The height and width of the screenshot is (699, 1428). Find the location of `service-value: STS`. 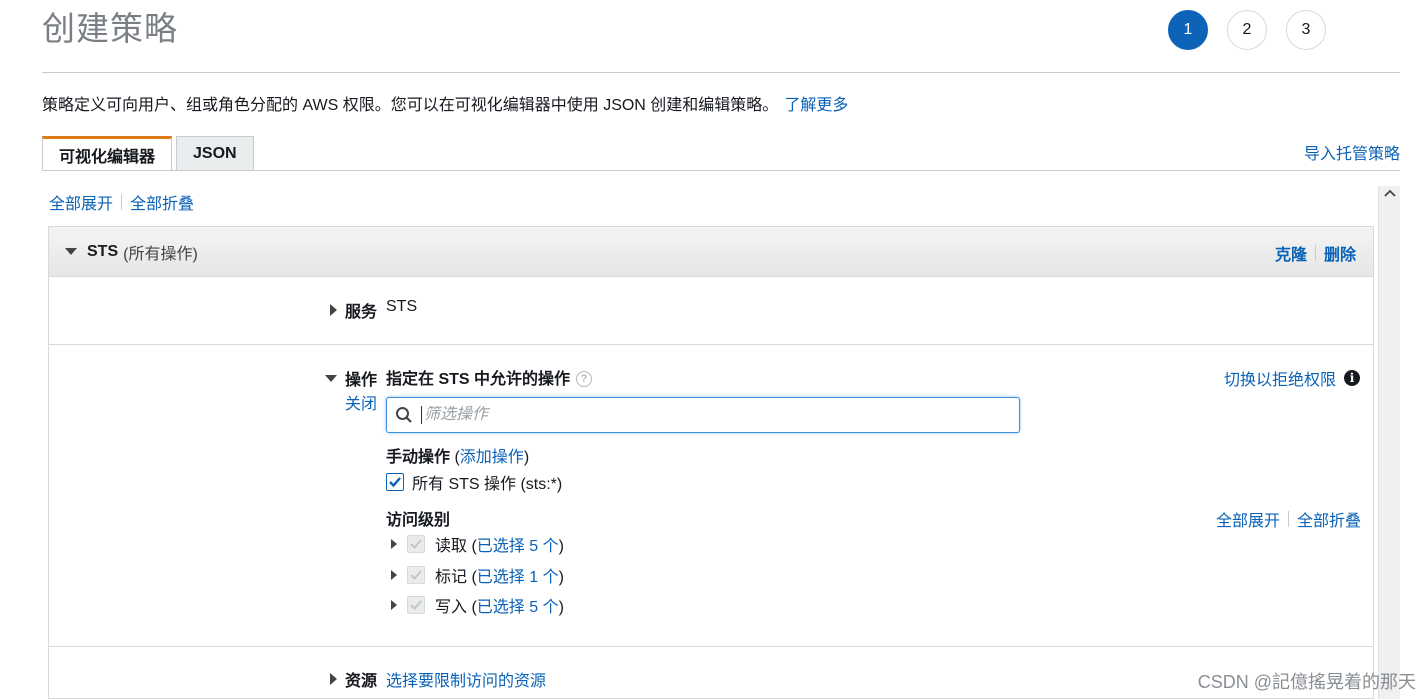

service-value: STS is located at coordinates (402, 306).